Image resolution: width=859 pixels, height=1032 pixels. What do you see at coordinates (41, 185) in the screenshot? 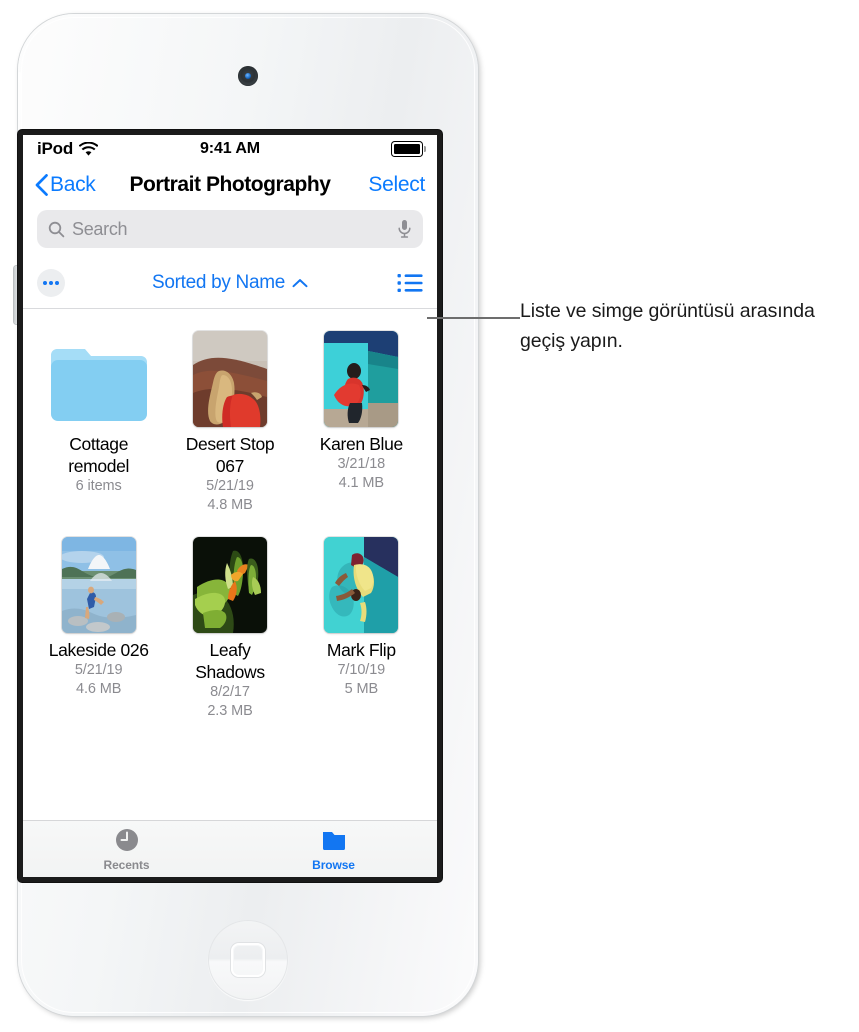
I see `chevron-left-icon` at bounding box center [41, 185].